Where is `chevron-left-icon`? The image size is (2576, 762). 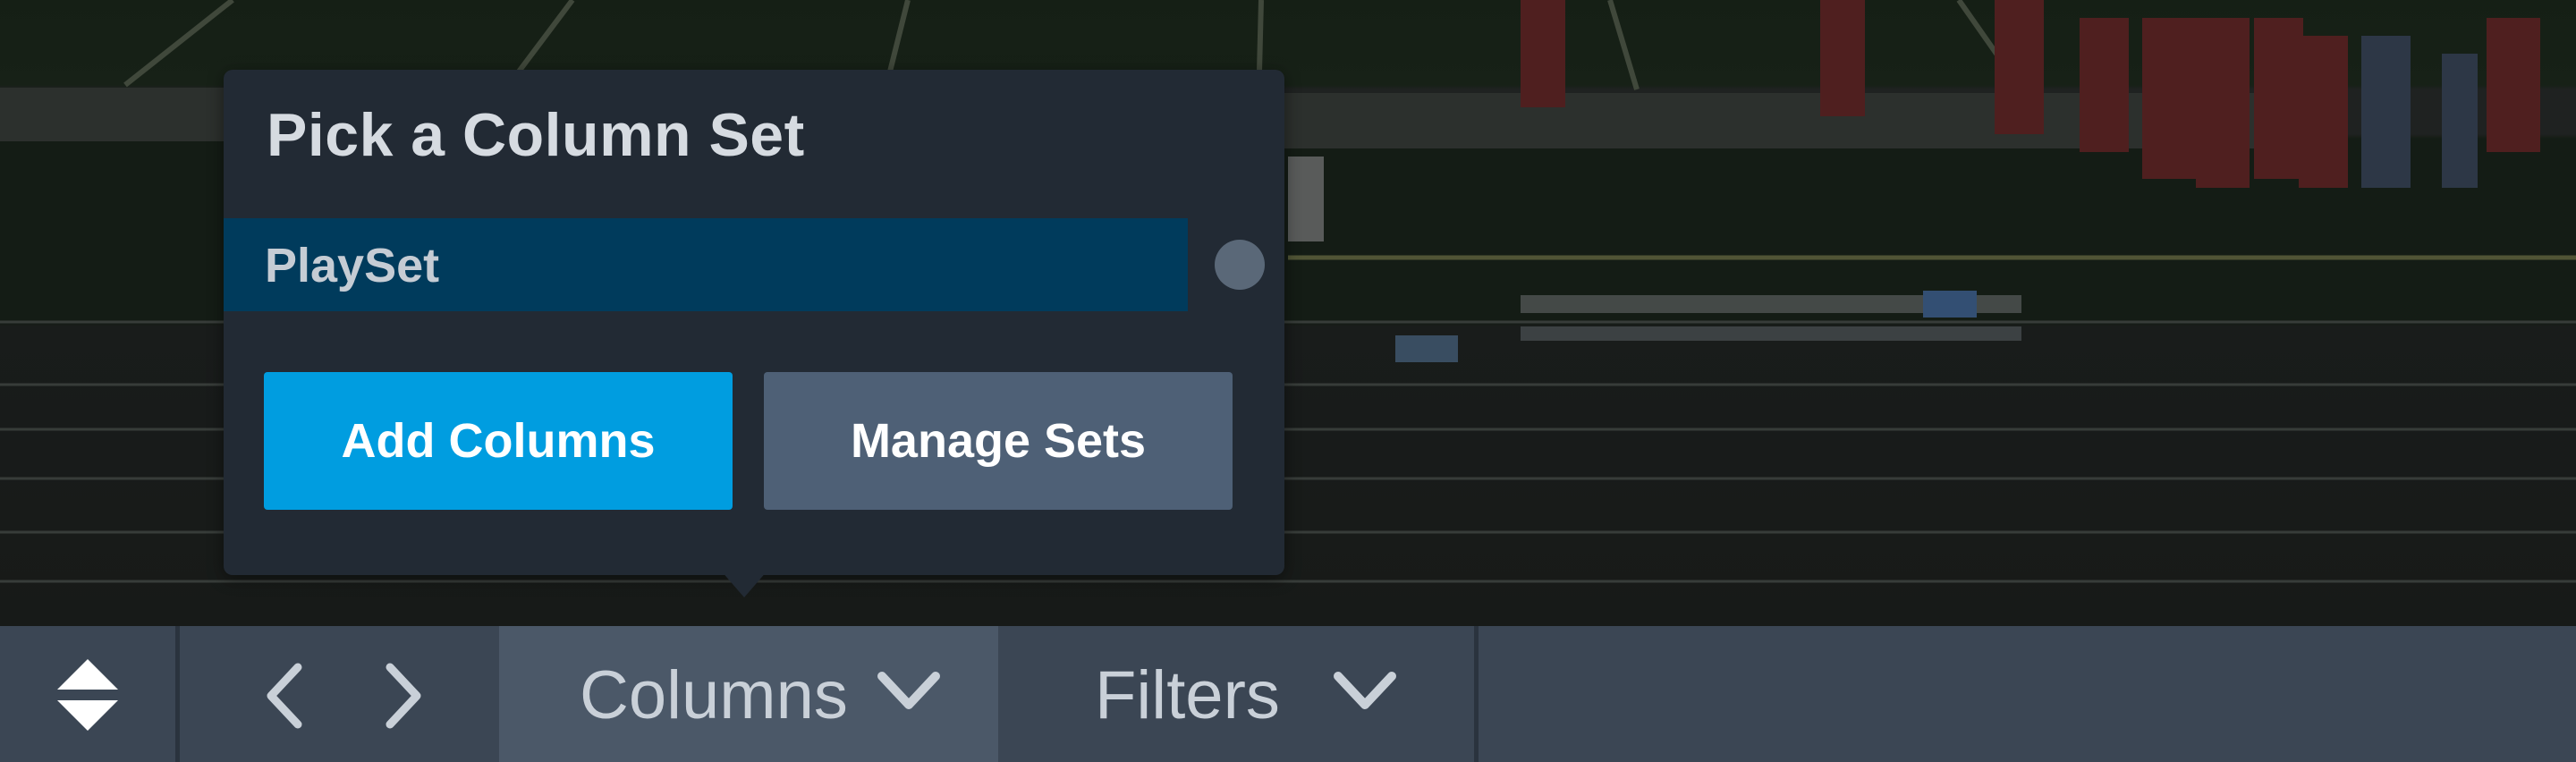
chevron-left-icon is located at coordinates (284, 696).